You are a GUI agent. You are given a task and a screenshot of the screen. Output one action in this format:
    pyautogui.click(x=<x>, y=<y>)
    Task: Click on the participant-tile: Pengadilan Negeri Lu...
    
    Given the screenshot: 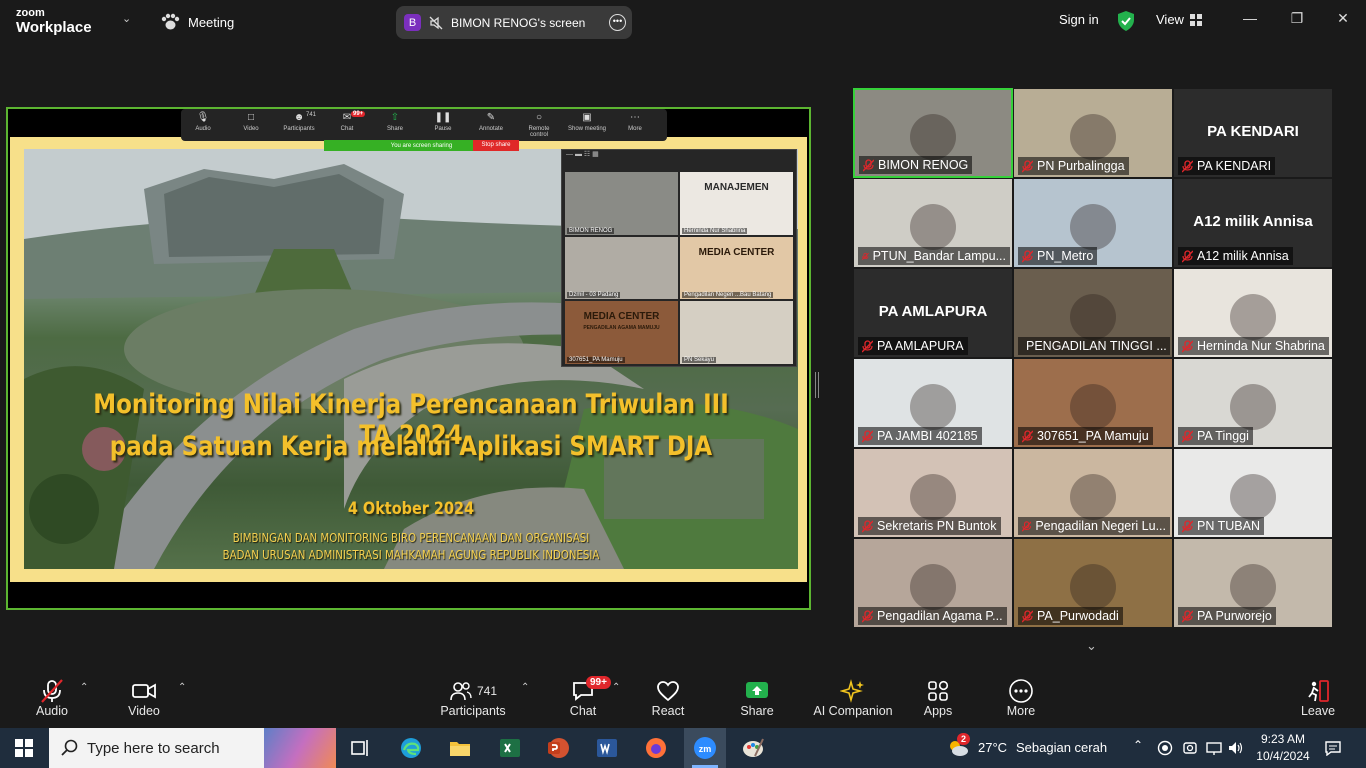 What is the action you would take?
    pyautogui.click(x=1093, y=493)
    